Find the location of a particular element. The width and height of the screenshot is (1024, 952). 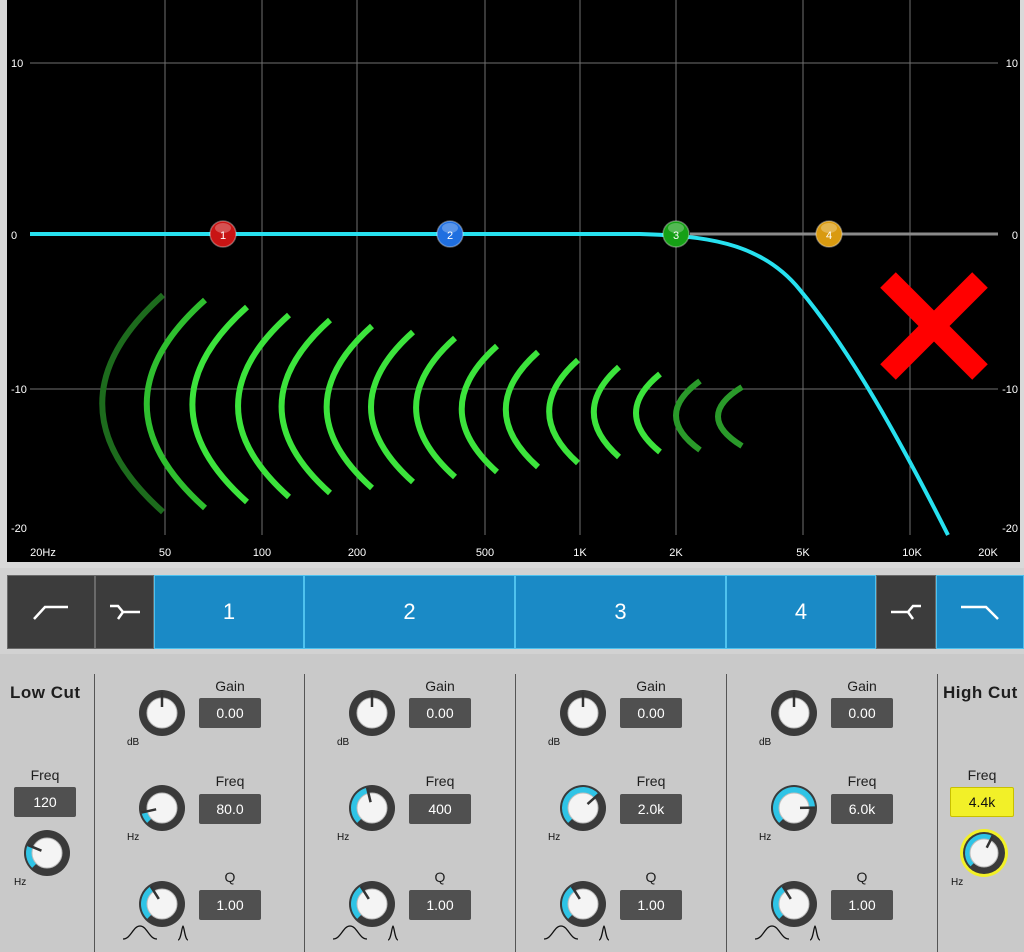

band-4-node: 4 is located at coordinates (829, 234).